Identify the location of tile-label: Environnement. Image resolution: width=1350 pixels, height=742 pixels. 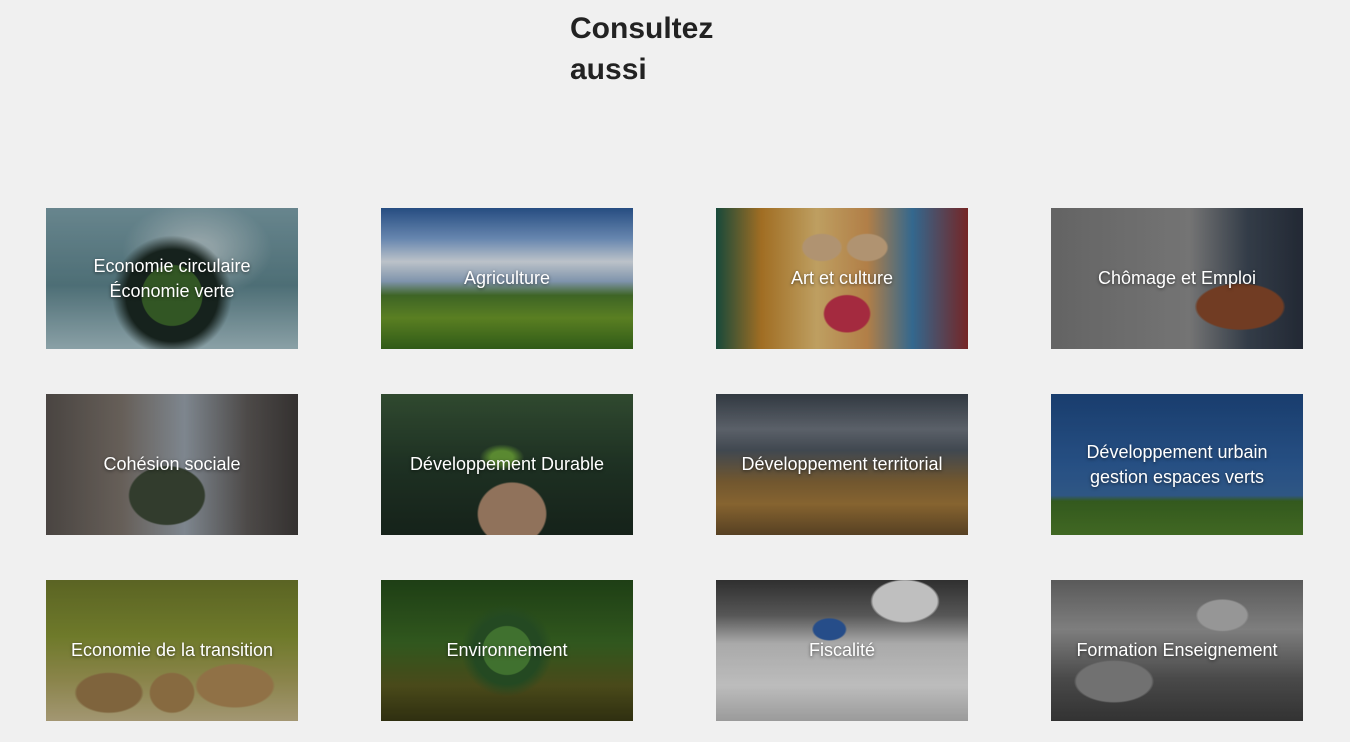
(506, 650).